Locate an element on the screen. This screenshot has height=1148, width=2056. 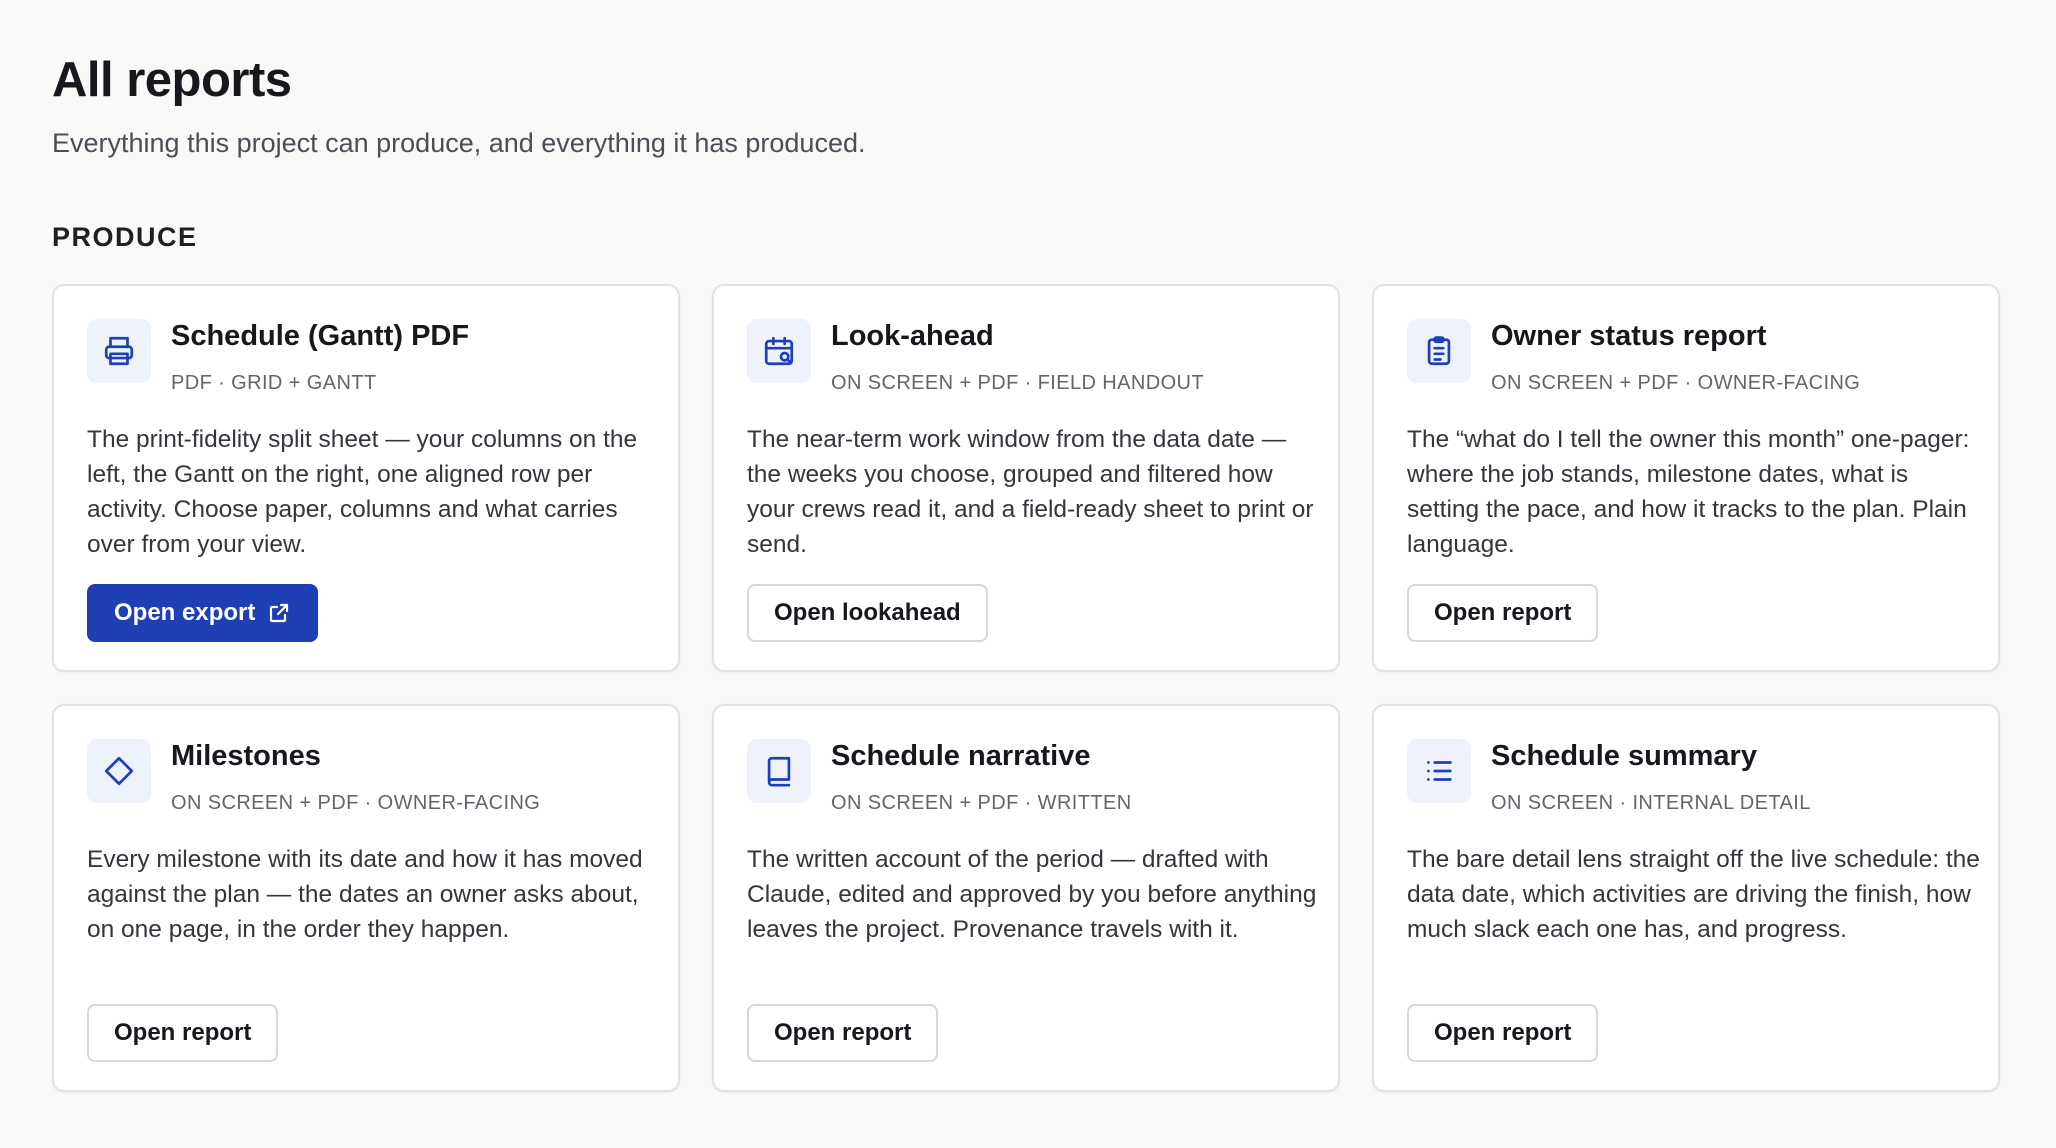
card-meta: ON SCREEN + PDF · WRITTEN is located at coordinates (981, 803).